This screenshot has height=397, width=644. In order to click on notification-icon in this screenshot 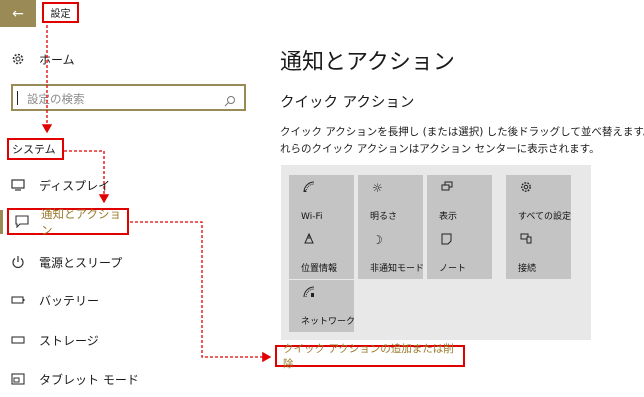, I will do `click(21, 222)`.